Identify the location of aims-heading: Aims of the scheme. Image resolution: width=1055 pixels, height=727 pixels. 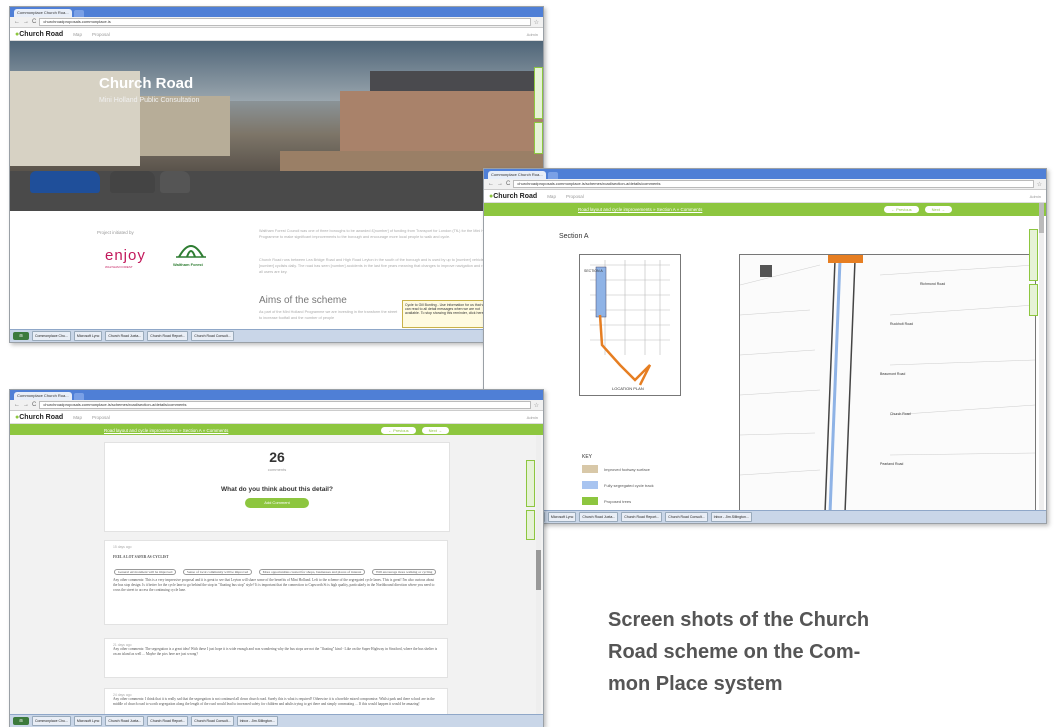
(303, 300).